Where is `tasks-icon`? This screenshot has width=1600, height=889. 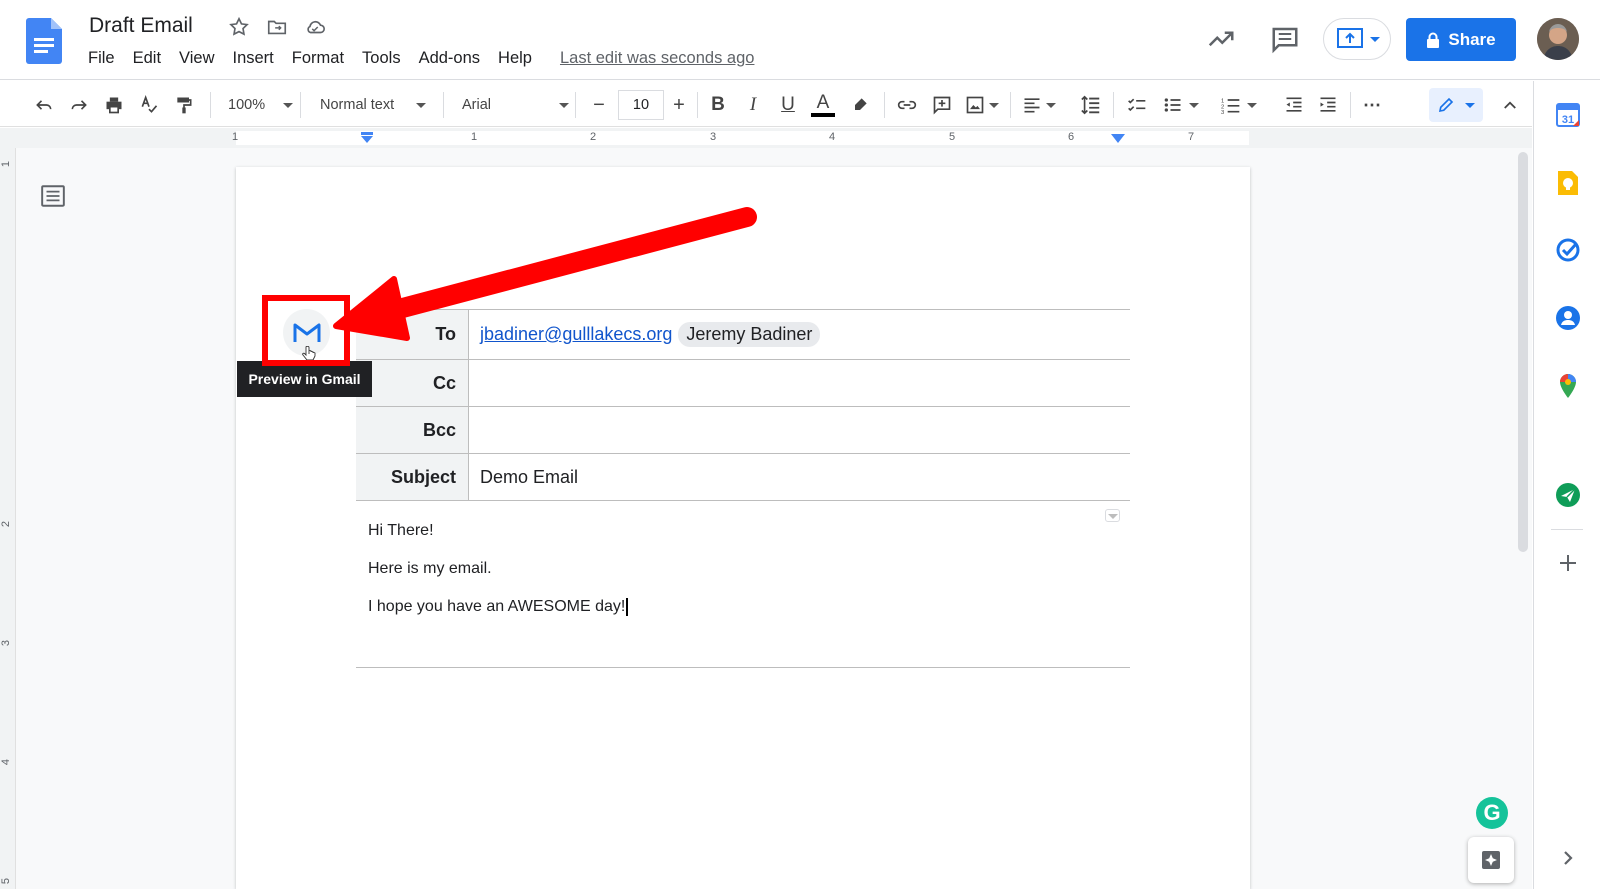 tasks-icon is located at coordinates (1568, 250).